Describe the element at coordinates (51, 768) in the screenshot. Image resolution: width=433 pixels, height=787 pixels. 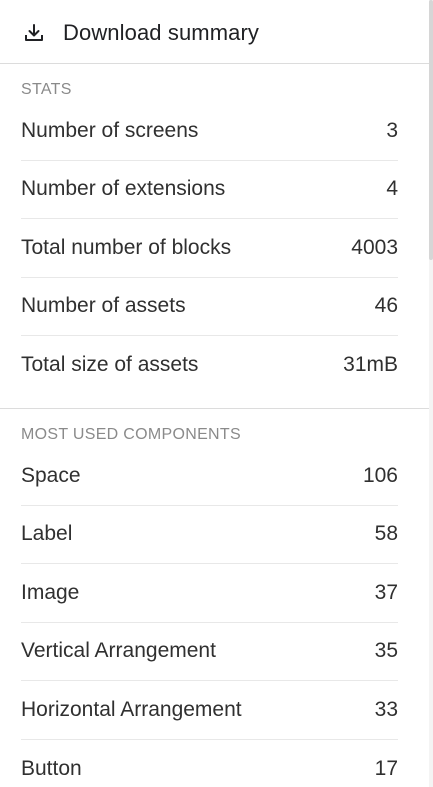
I see `component-label: Button` at that location.